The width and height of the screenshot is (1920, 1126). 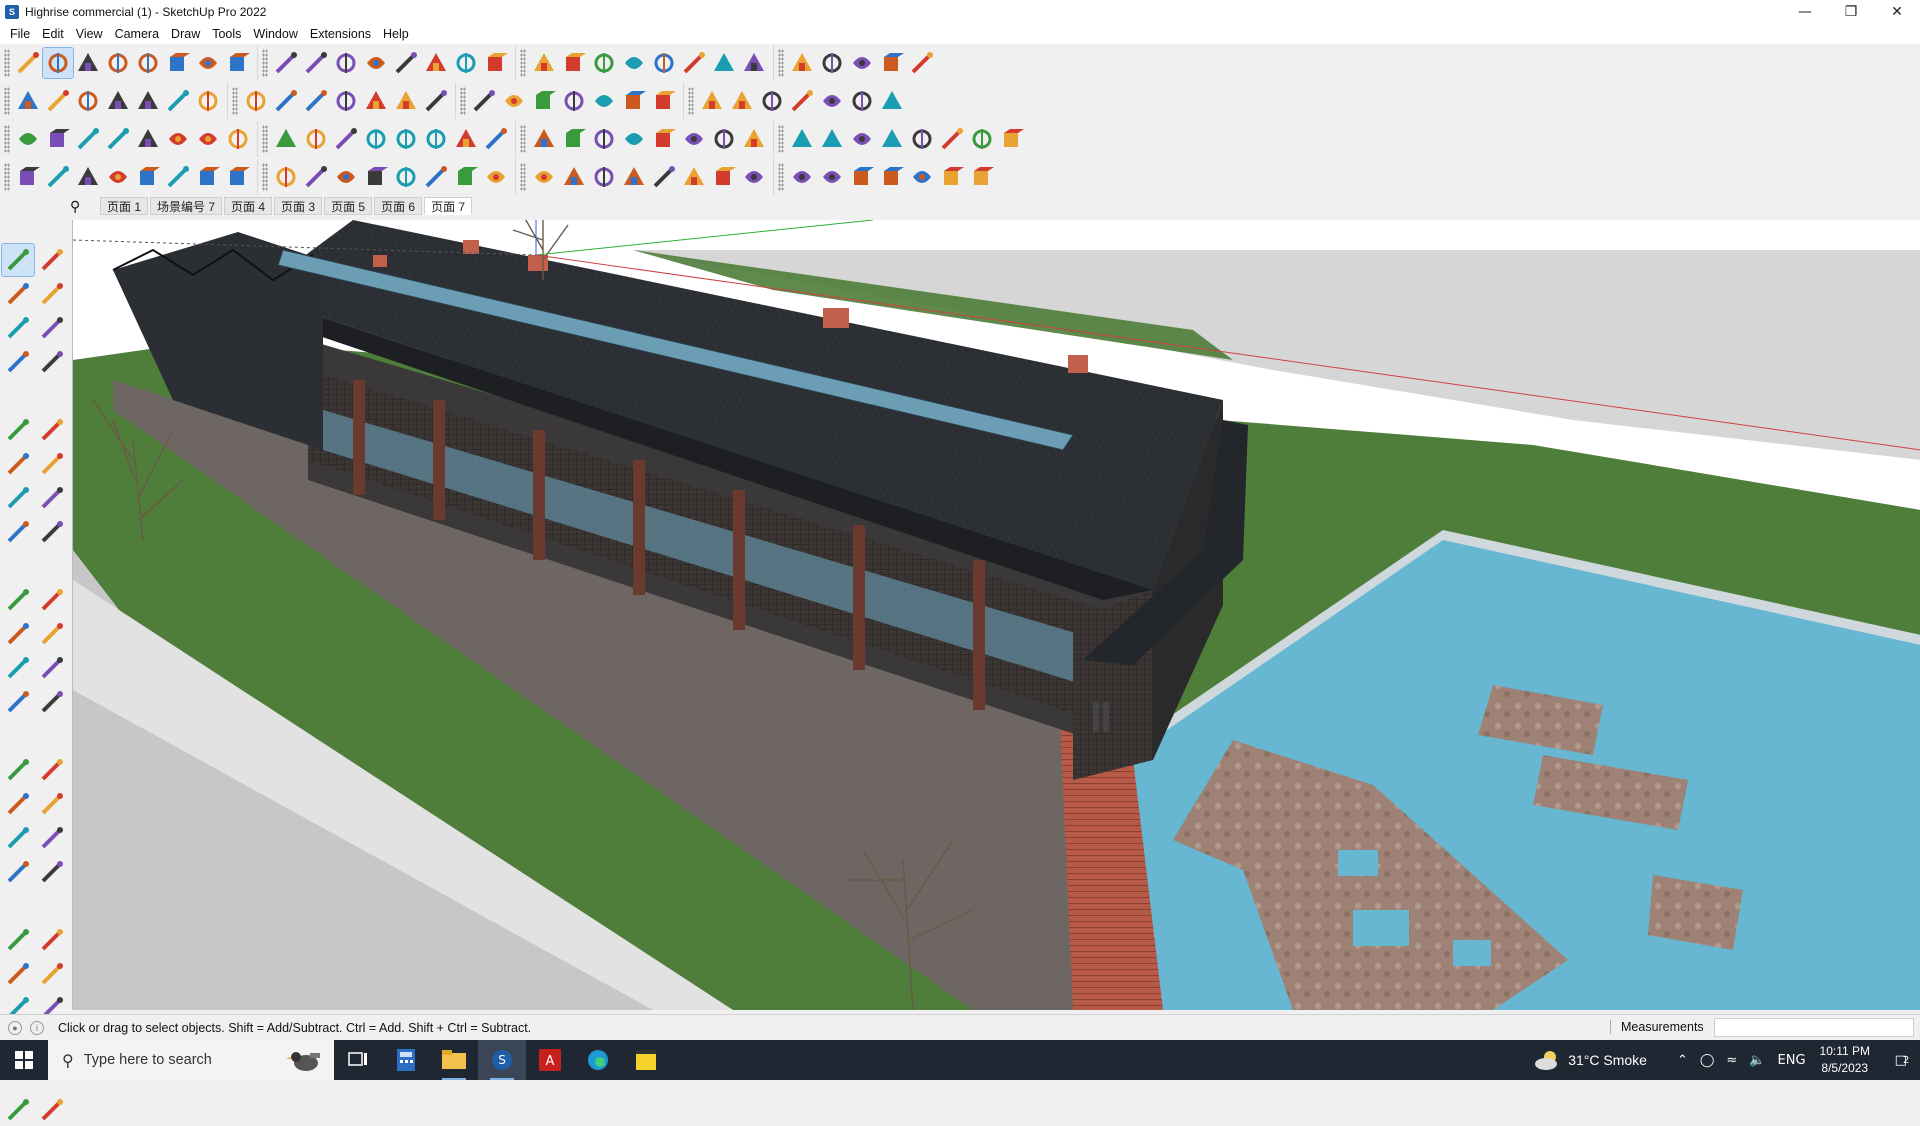 I want to click on skin-tool-icon, so click(x=238, y=177).